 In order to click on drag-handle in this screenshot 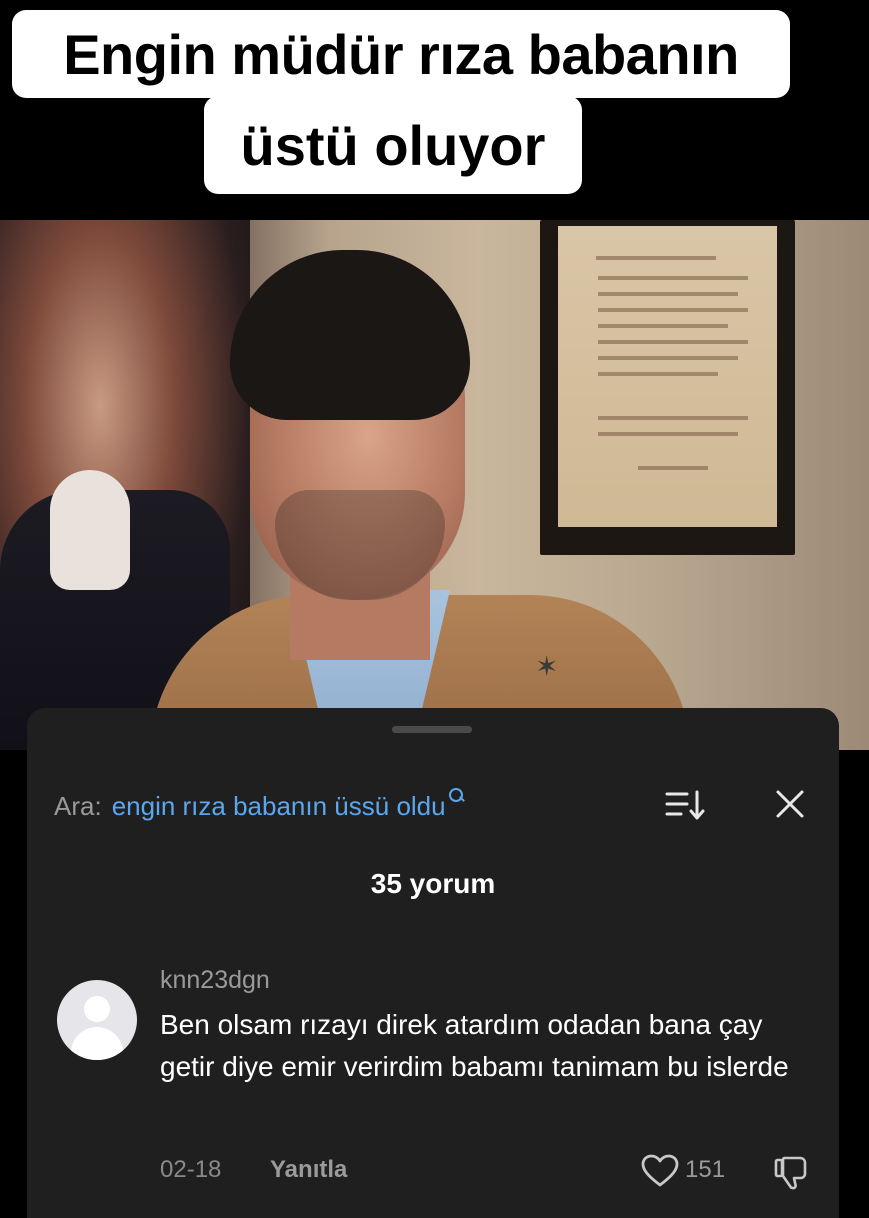, I will do `click(432, 729)`.